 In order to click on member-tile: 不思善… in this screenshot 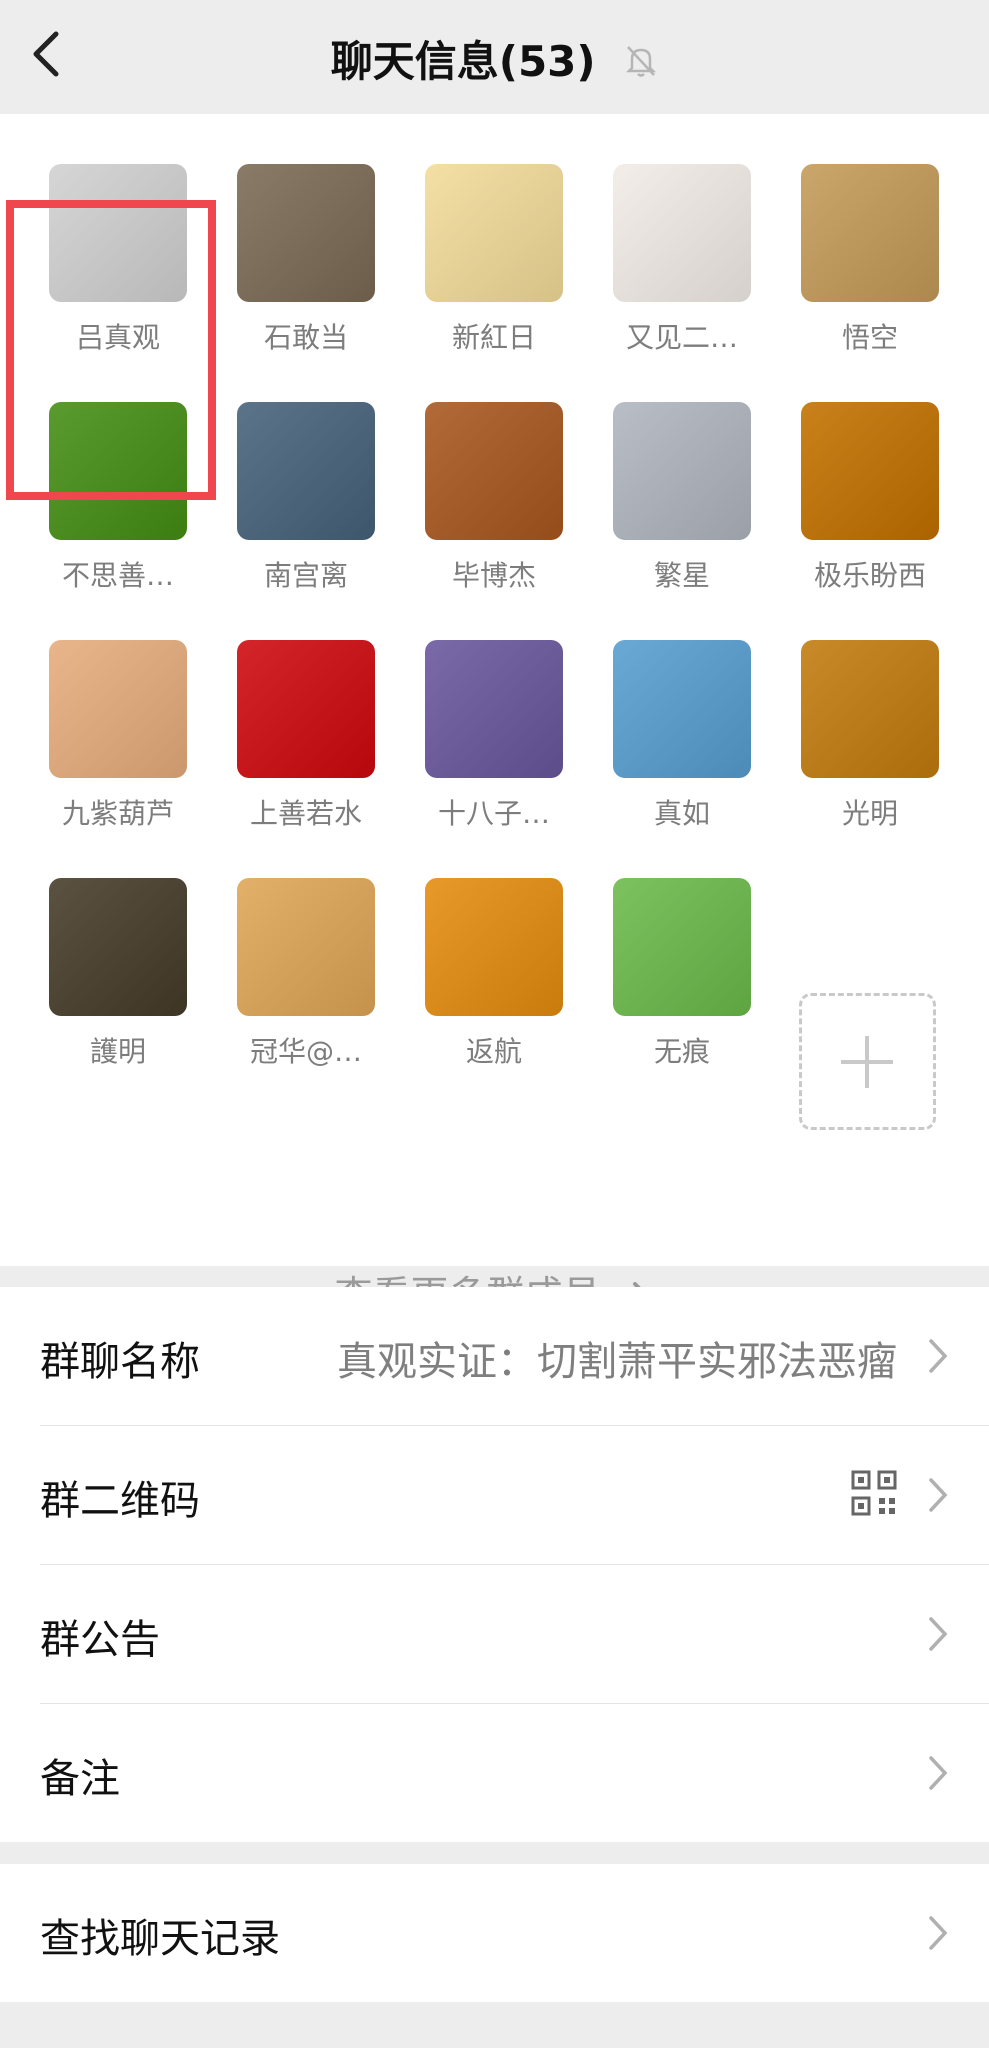, I will do `click(118, 498)`.